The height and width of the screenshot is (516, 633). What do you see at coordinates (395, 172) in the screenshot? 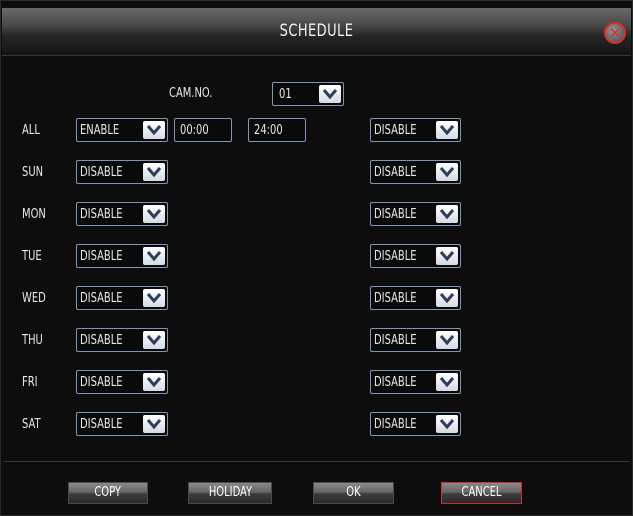
I see `sun-mode2-value: DISABLE` at bounding box center [395, 172].